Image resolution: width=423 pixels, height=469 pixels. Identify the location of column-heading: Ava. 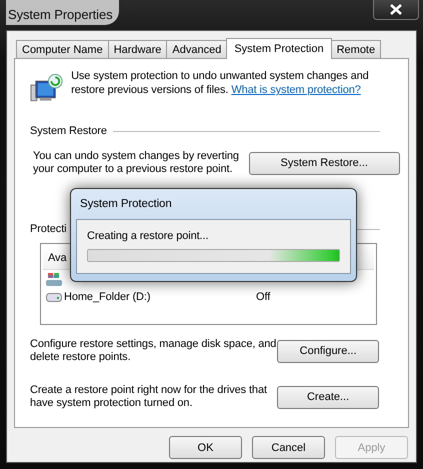
(57, 258).